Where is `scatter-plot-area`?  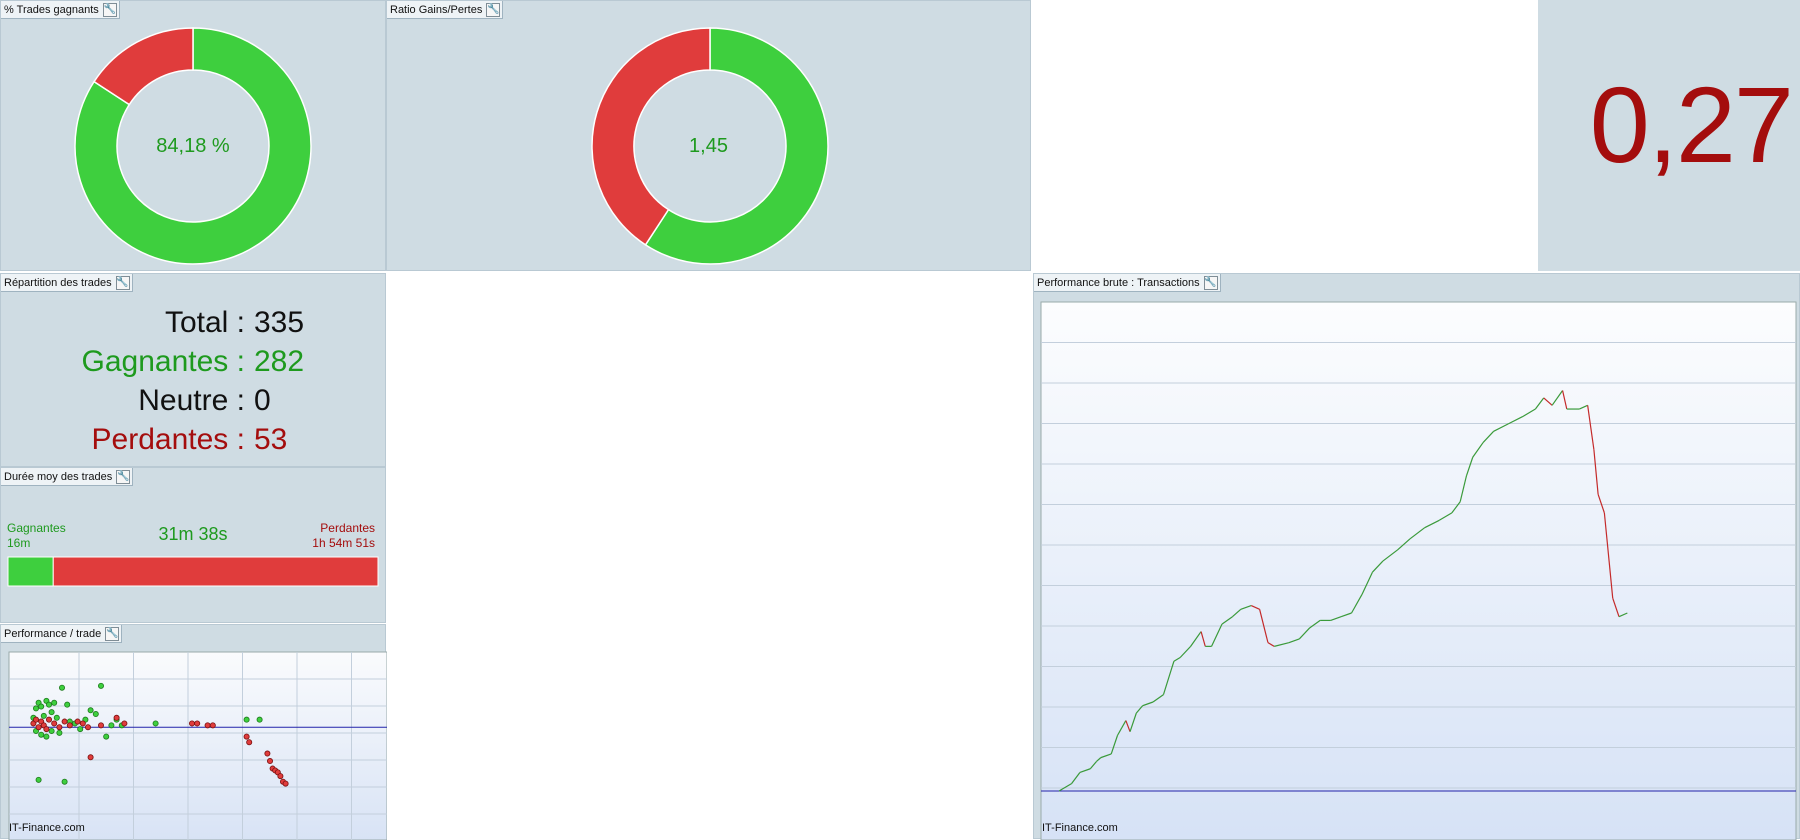 scatter-plot-area is located at coordinates (197, 745).